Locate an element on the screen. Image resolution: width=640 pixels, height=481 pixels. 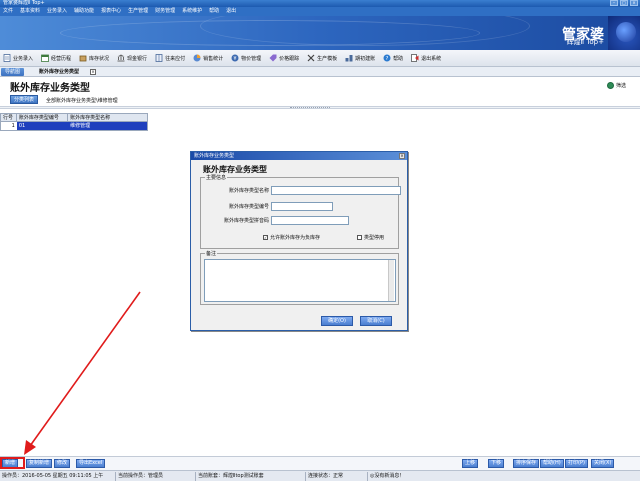
cancel-button: 取消(C) is located at coordinates (376, 321).